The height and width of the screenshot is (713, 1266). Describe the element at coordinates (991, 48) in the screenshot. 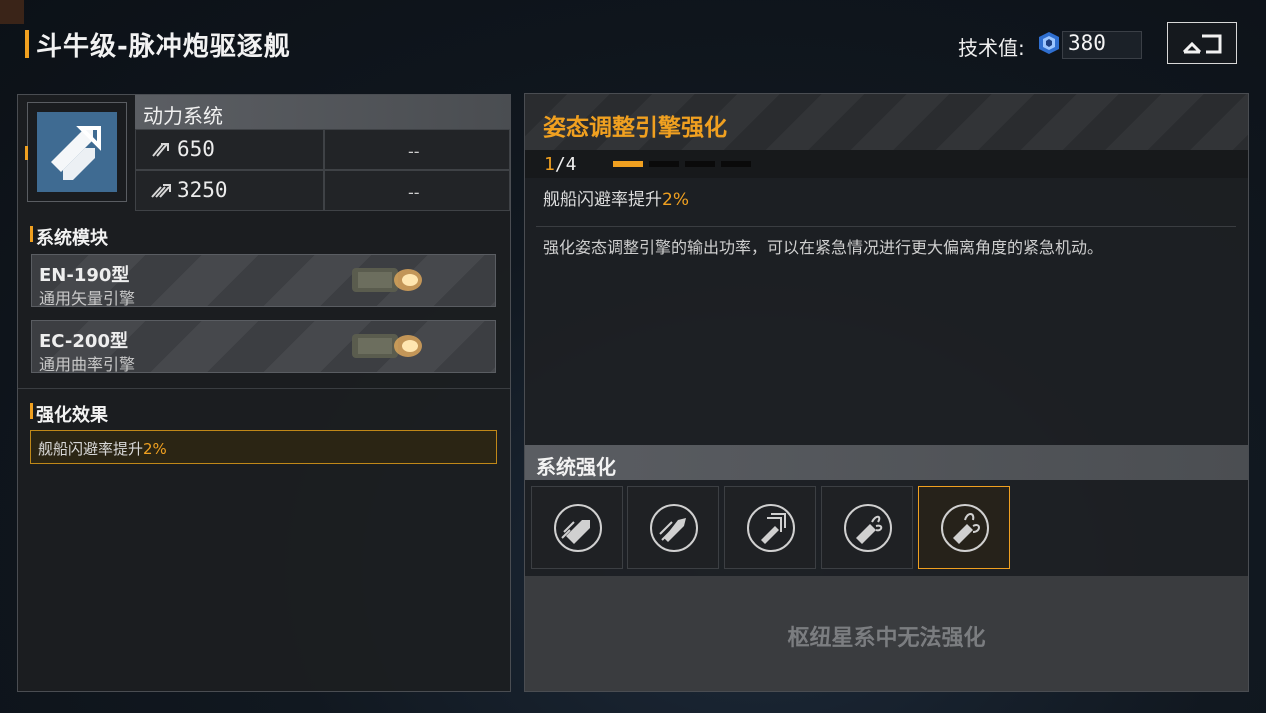

I see `tech-value-label: 技术值:` at that location.